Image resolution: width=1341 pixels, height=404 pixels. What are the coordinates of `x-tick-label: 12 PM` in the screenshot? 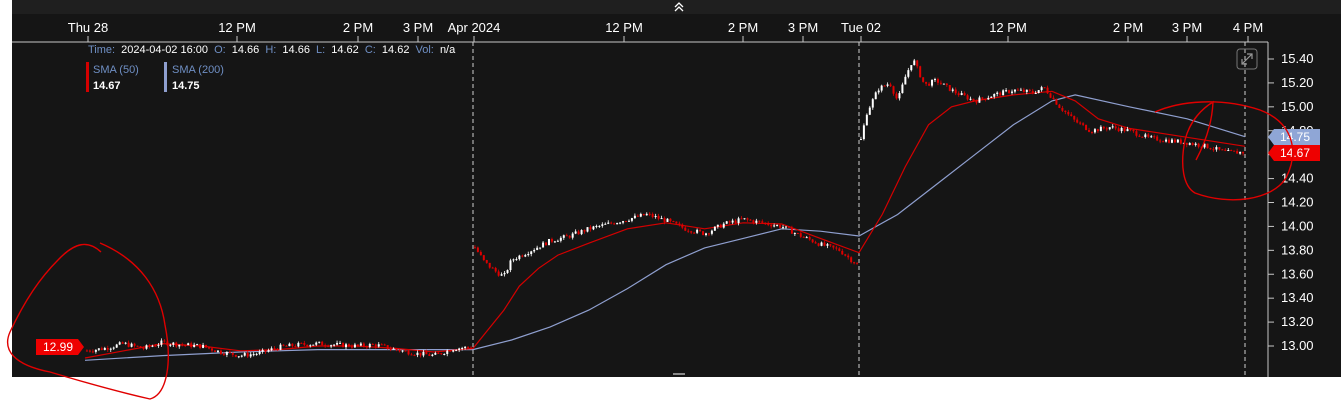 It's located at (237, 27).